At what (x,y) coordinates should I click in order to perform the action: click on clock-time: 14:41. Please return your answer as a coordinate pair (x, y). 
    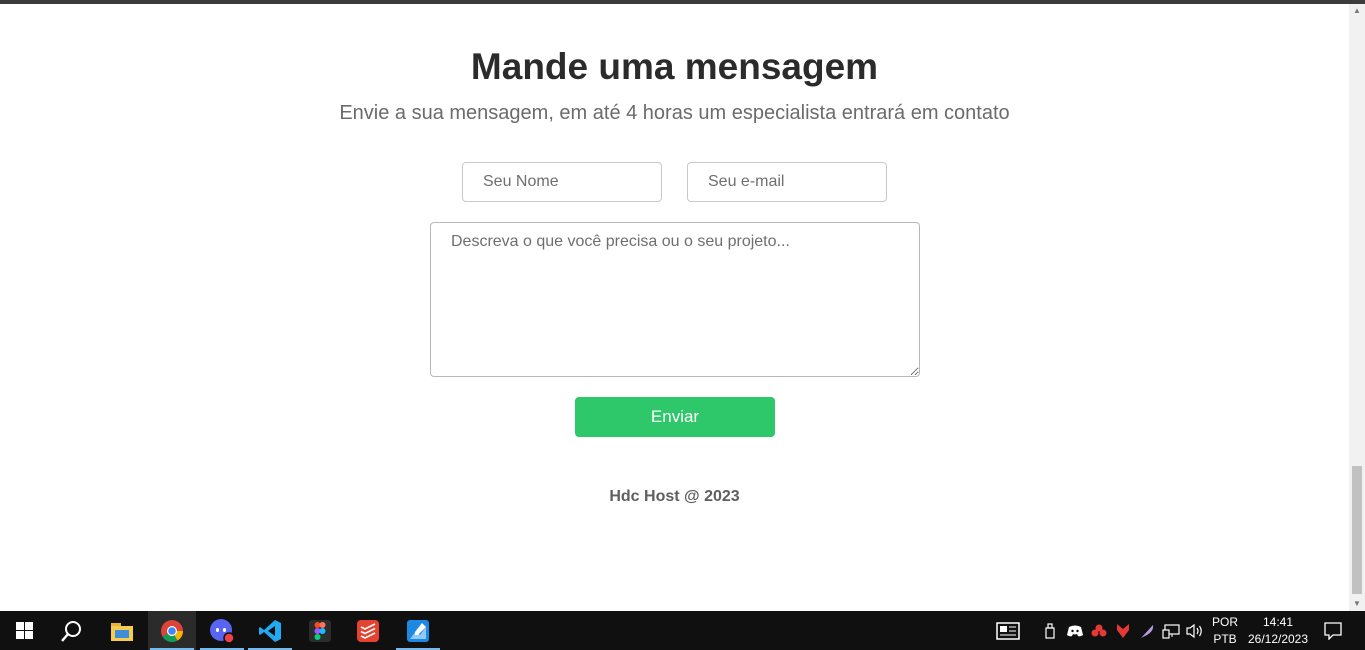
    Looking at the image, I should click on (1278, 621).